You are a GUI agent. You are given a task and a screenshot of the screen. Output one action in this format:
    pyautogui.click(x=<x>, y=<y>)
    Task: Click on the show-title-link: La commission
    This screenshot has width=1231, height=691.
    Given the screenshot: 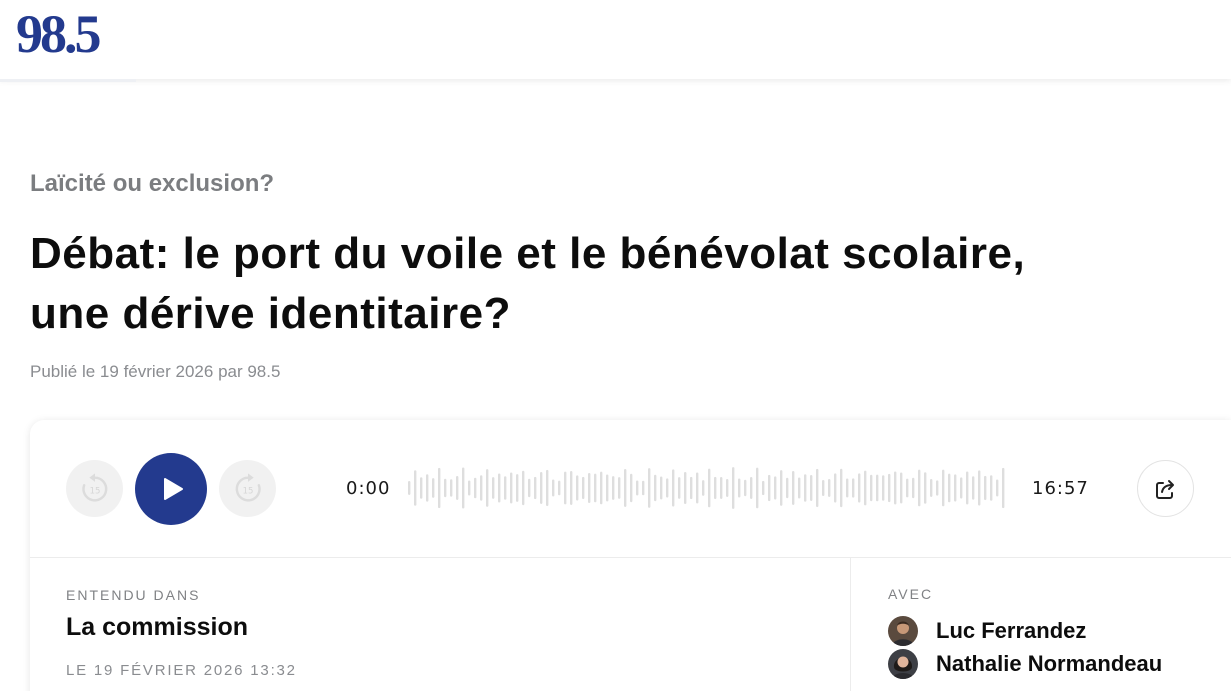 What is the action you would take?
    pyautogui.click(x=157, y=627)
    